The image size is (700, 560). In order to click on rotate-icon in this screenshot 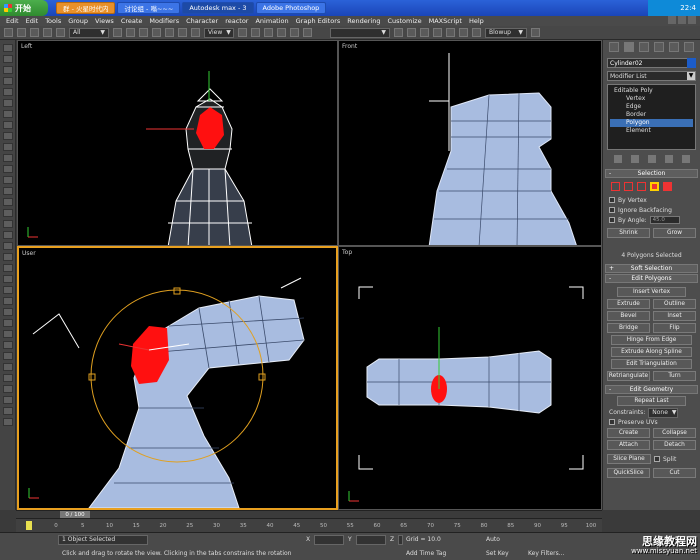, I will do `click(182, 32)`.